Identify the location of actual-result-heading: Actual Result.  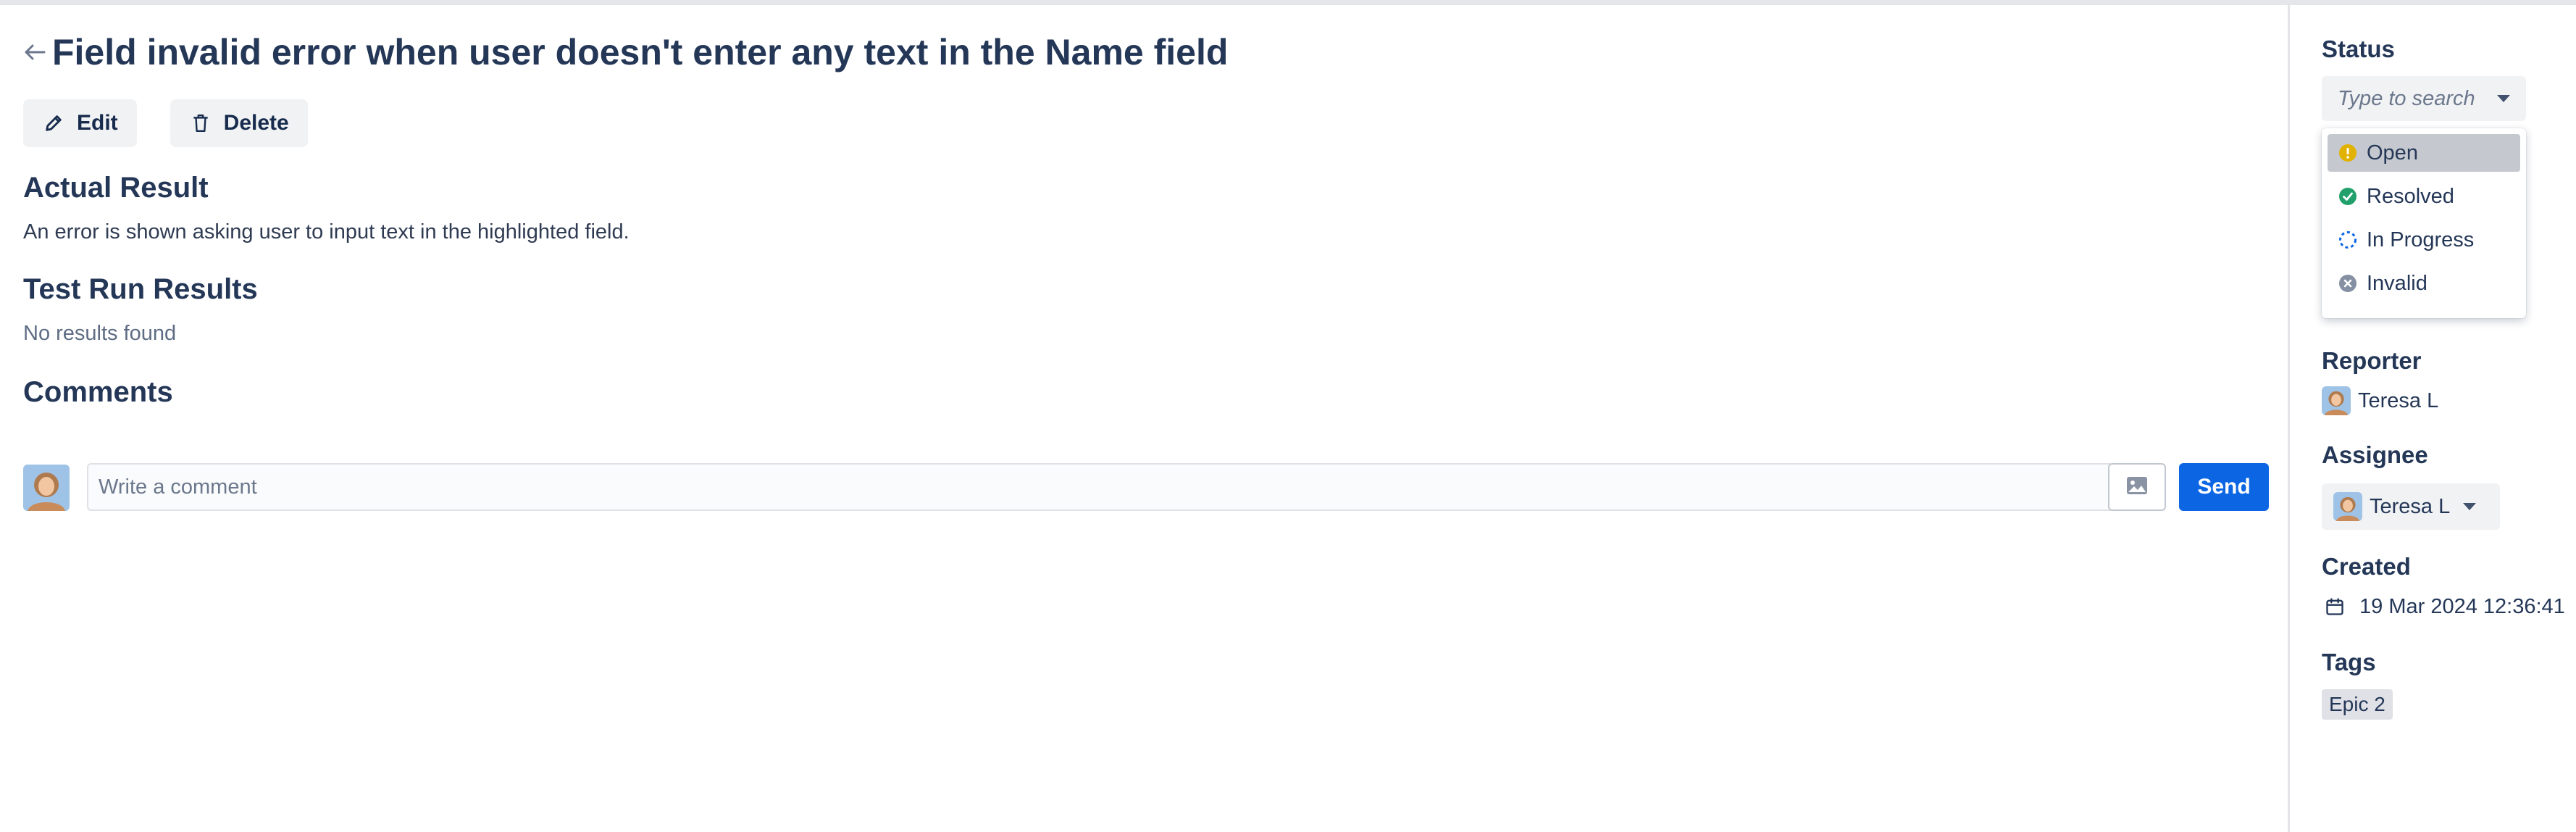
(116, 188).